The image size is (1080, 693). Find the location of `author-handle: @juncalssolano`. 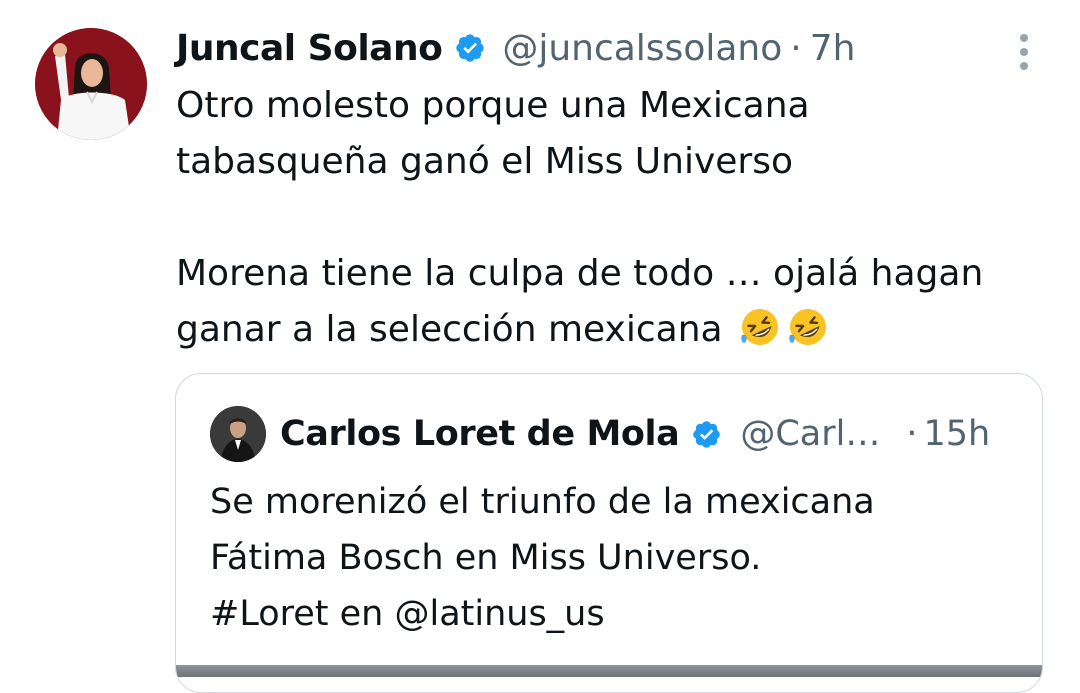

author-handle: @juncalssolano is located at coordinates (642, 48).